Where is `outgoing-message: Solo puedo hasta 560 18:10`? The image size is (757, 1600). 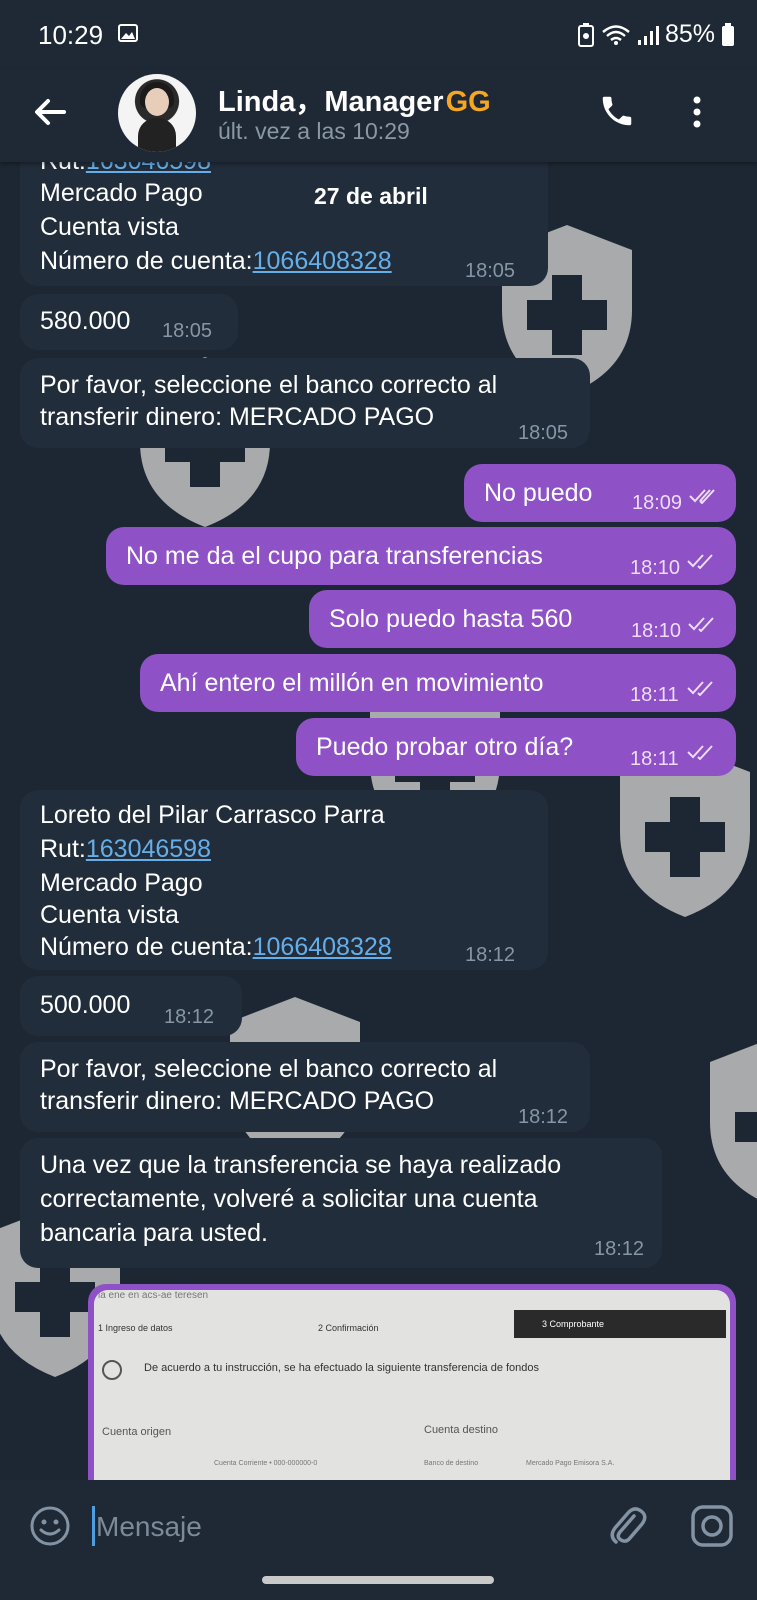
outgoing-message: Solo puedo hasta 560 18:10 is located at coordinates (522, 619).